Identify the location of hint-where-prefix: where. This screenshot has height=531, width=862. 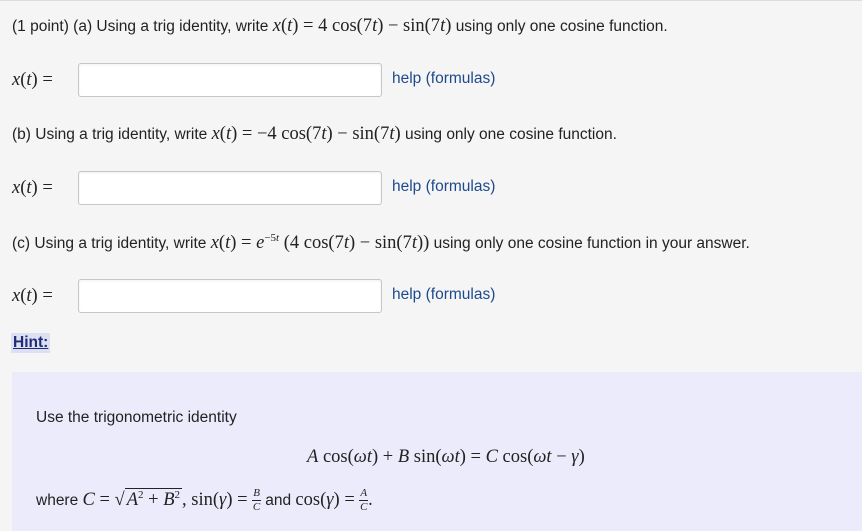
(57, 500).